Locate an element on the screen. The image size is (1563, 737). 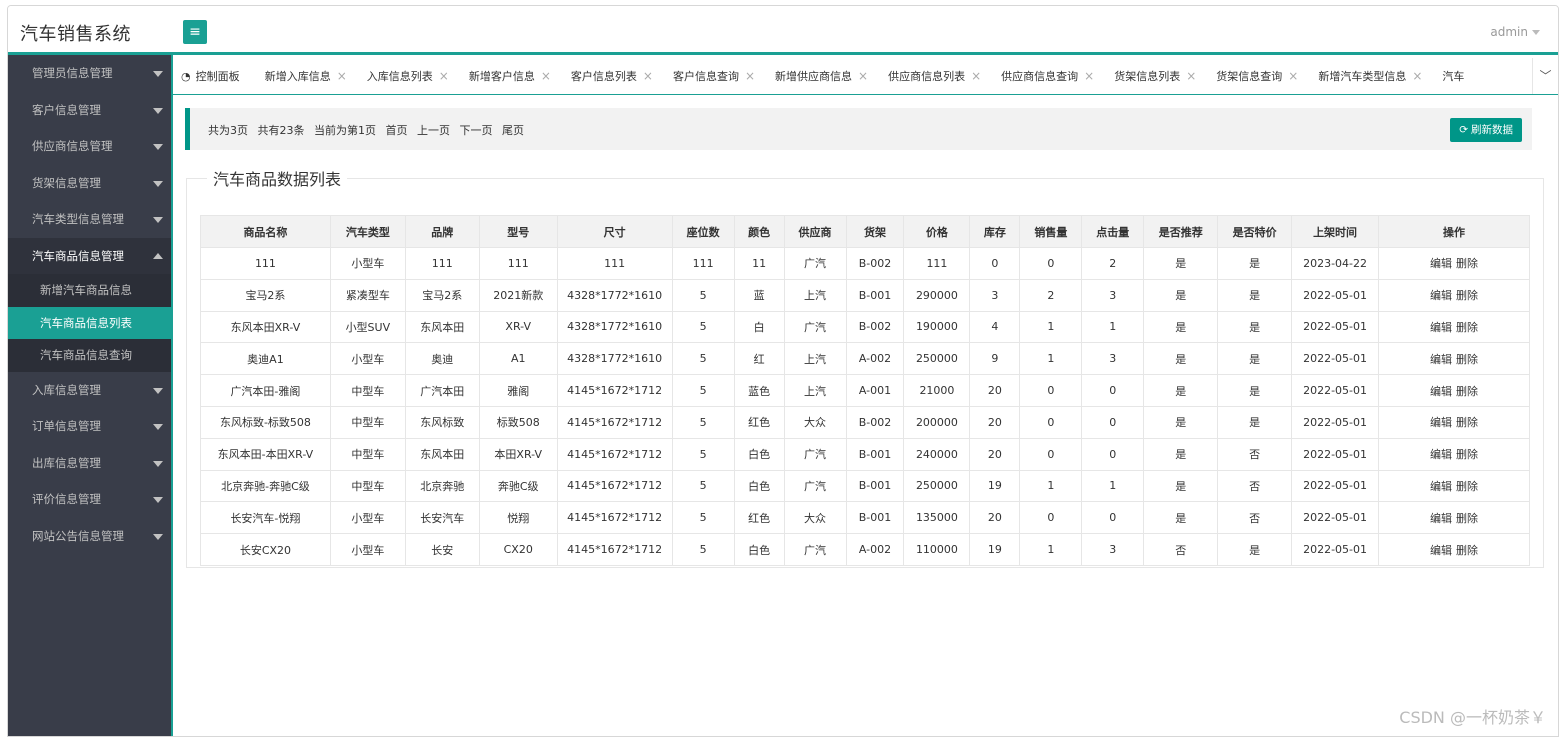
table-cell: 大众 is located at coordinates (815, 422).